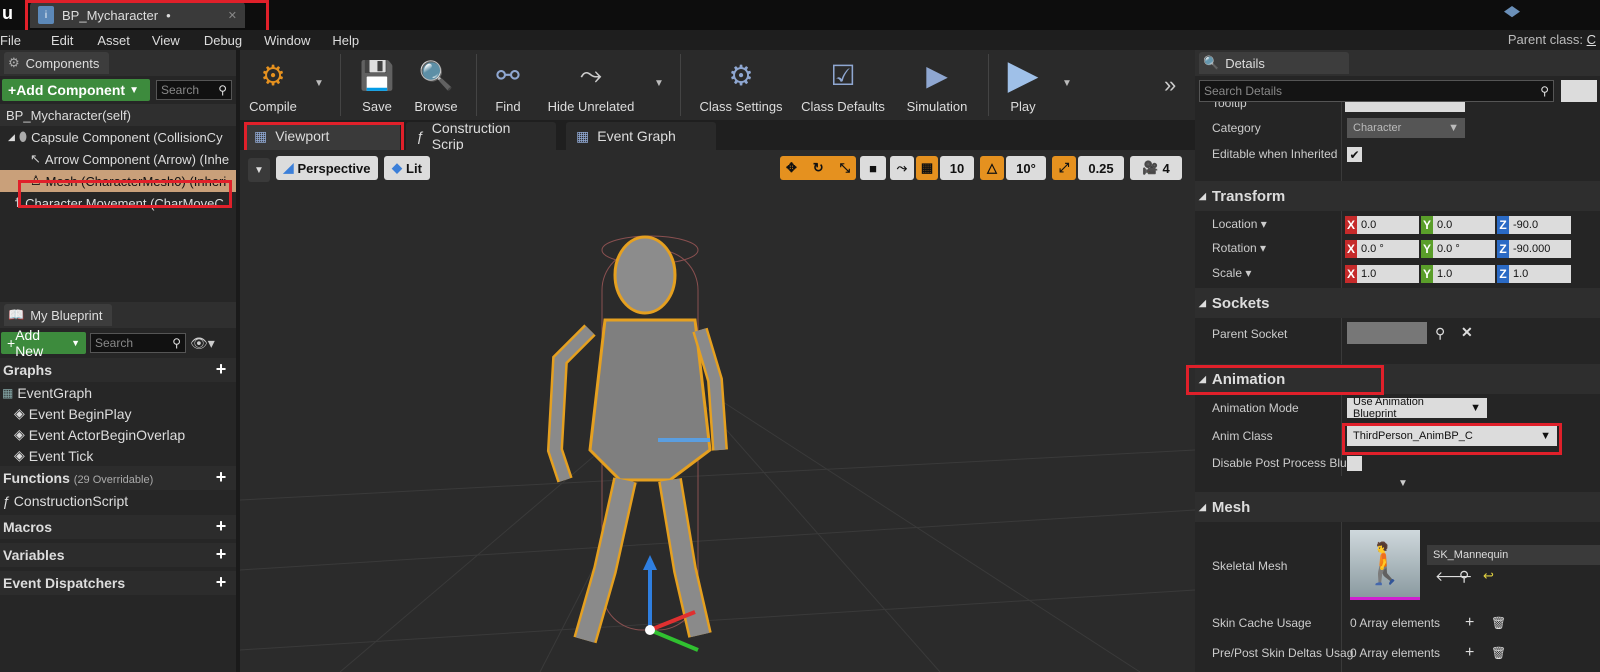 The width and height of the screenshot is (1600, 672). What do you see at coordinates (1397, 196) in the screenshot?
I see `transform-section: ◢ Transform` at bounding box center [1397, 196].